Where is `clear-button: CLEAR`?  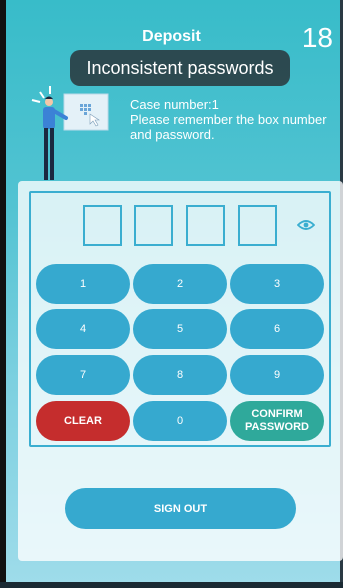
clear-button: CLEAR is located at coordinates (83, 421).